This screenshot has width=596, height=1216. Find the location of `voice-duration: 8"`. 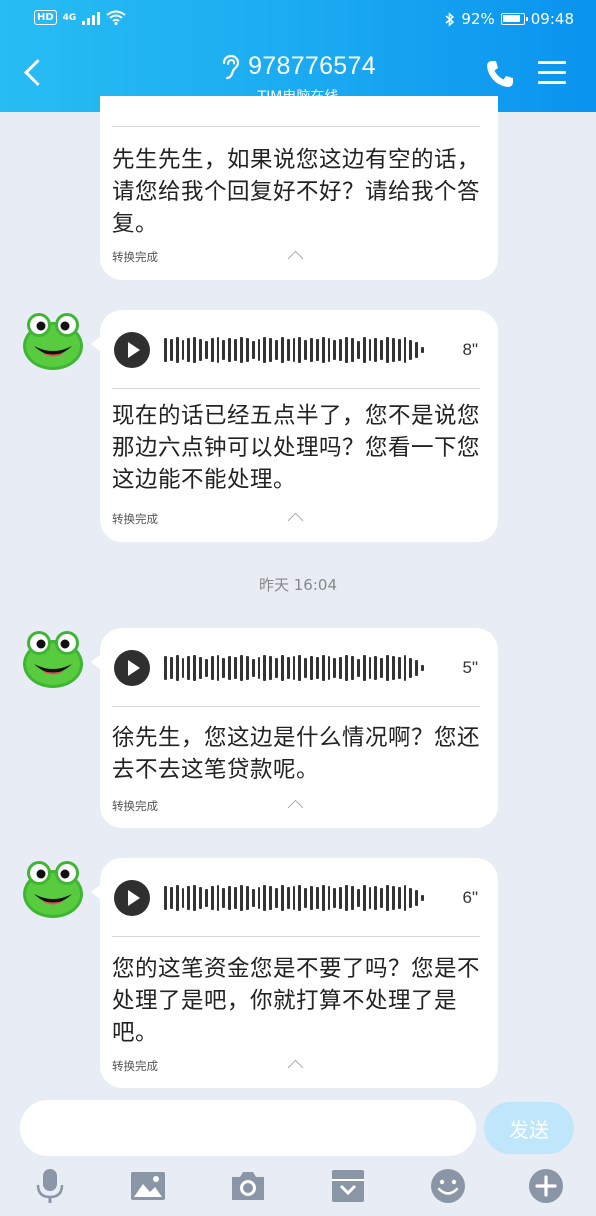

voice-duration: 8" is located at coordinates (470, 349).